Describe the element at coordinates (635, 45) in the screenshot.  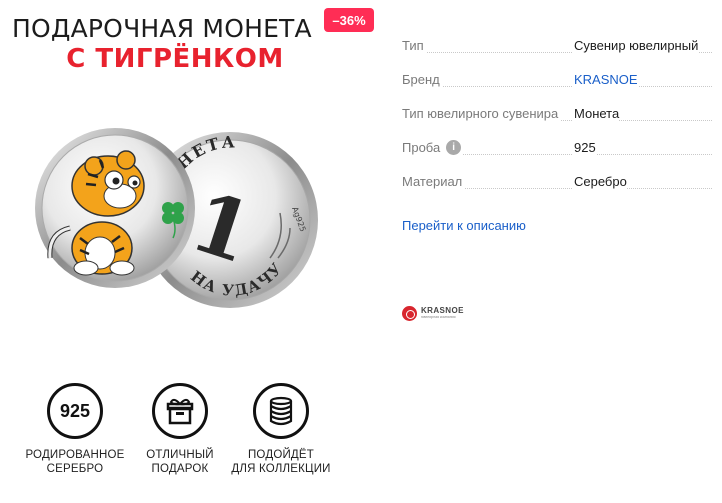
I see `spec-value: Сувенир ювелирный` at that location.